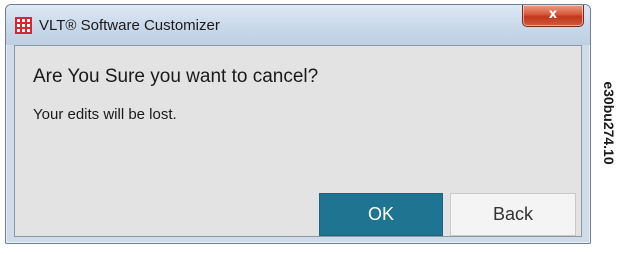  What do you see at coordinates (129, 25) in the screenshot?
I see `window-title: VLT® Software Customizer` at bounding box center [129, 25].